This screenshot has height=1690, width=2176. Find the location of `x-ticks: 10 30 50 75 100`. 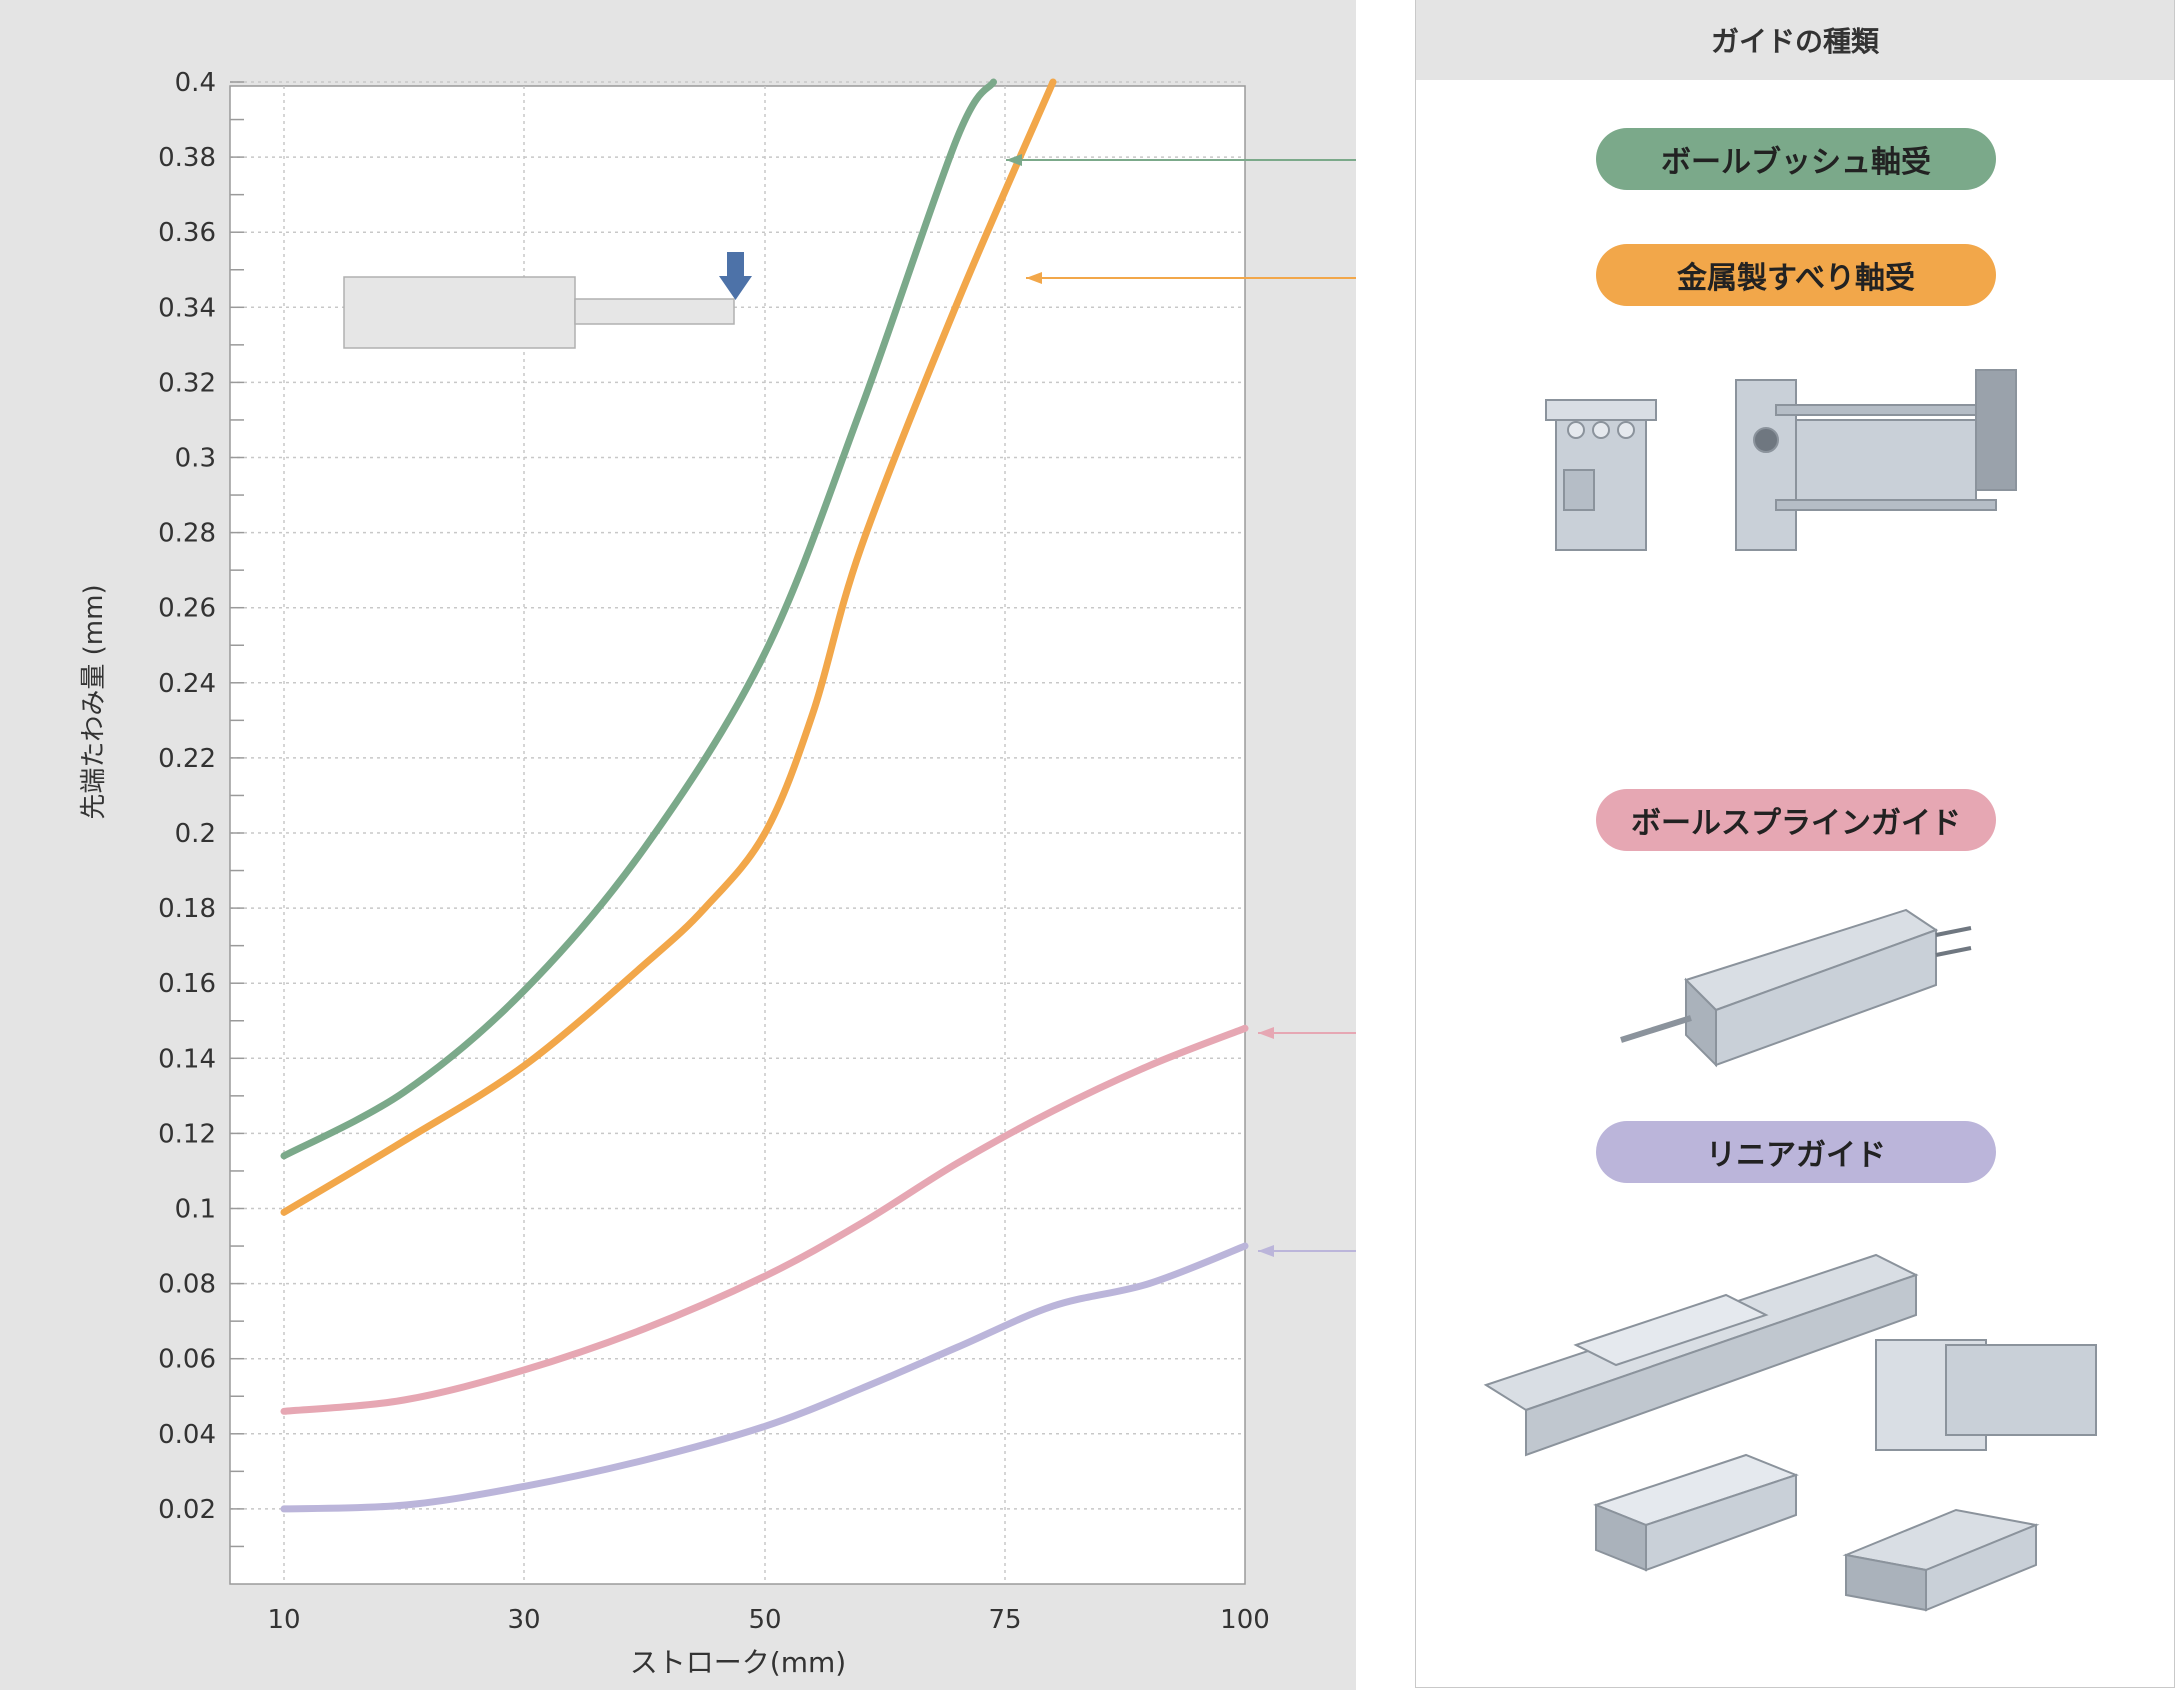

x-ticks: 10 30 50 75 100 is located at coordinates (768, 1620).